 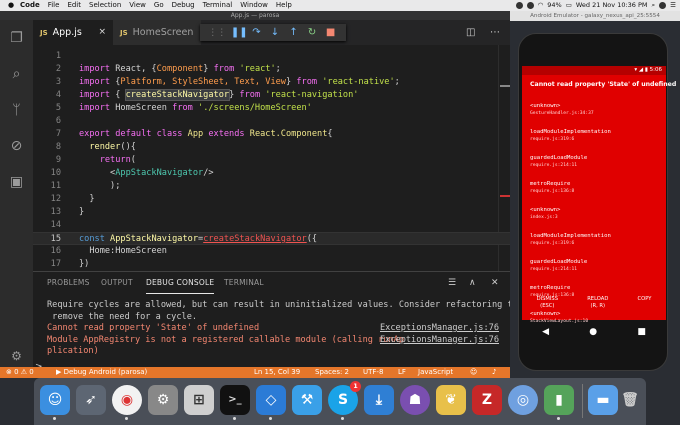 What do you see at coordinates (277, 372) in the screenshot?
I see `status-cursor-position: Ln 15, Col 39` at bounding box center [277, 372].